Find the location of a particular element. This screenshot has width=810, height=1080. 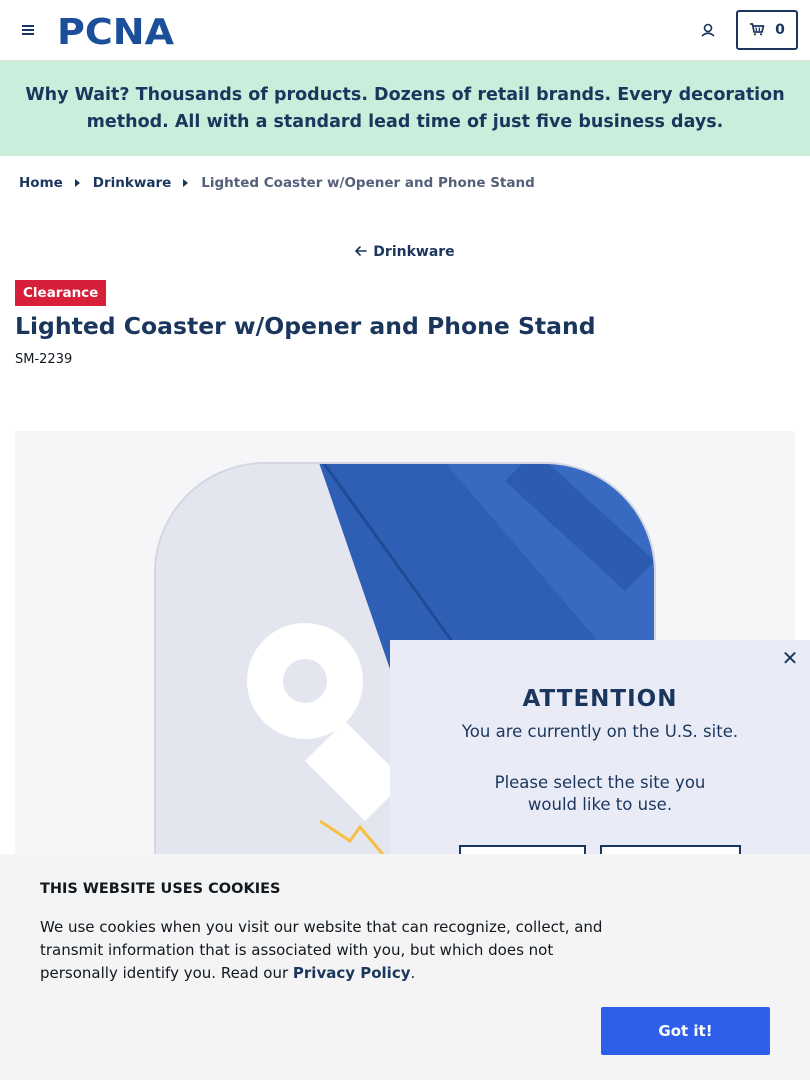

breadcrumb-drinkware: Drinkware is located at coordinates (132, 183).